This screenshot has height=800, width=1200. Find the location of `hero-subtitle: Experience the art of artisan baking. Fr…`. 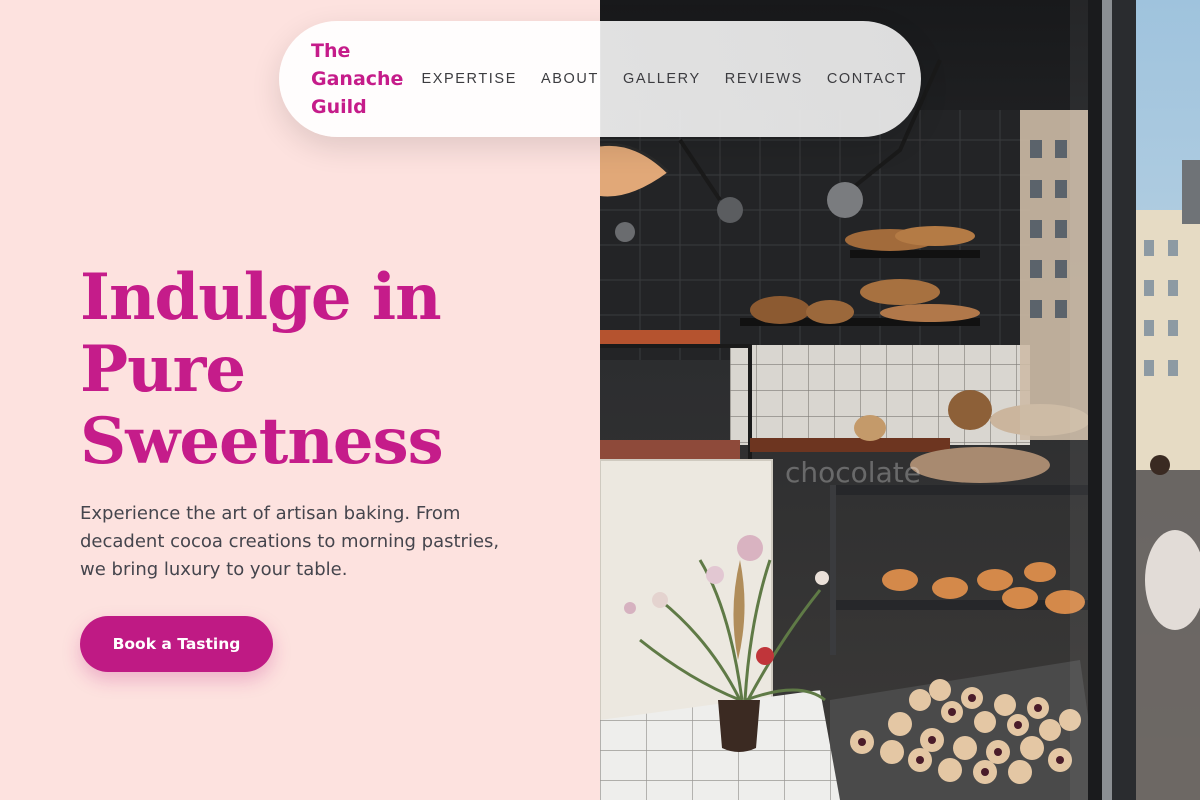

hero-subtitle: Experience the art of artisan baking. Fr… is located at coordinates (290, 541).